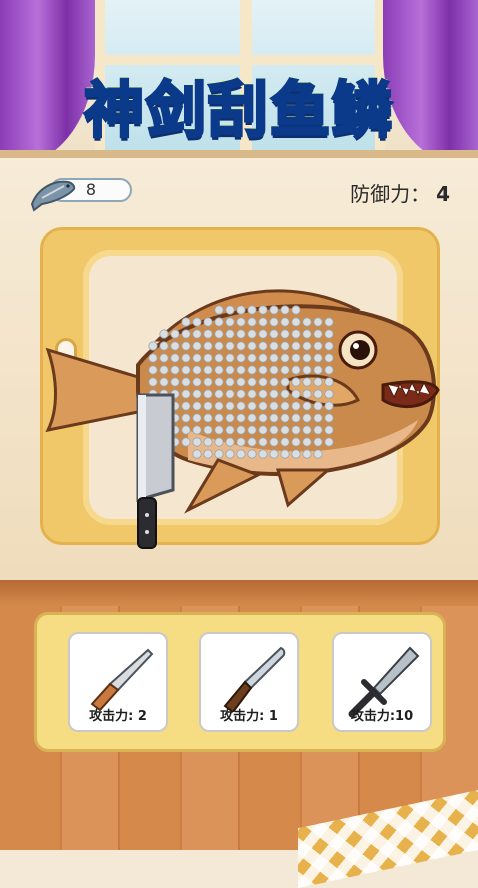 Image resolution: width=478 pixels, height=888 pixels. Describe the element at coordinates (249, 682) in the screenshot. I see `weapon-card-kitchen-knife: 攻击力: 1` at that location.